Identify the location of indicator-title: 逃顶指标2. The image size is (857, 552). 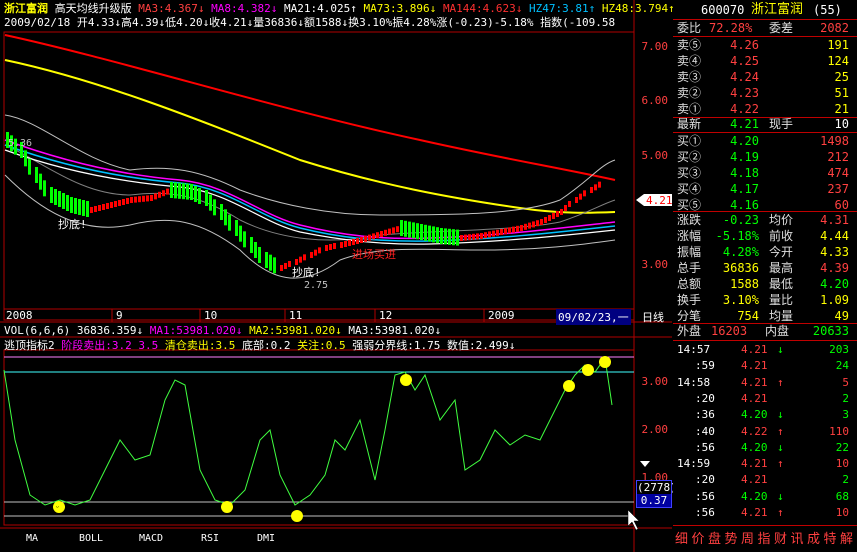
(29, 345).